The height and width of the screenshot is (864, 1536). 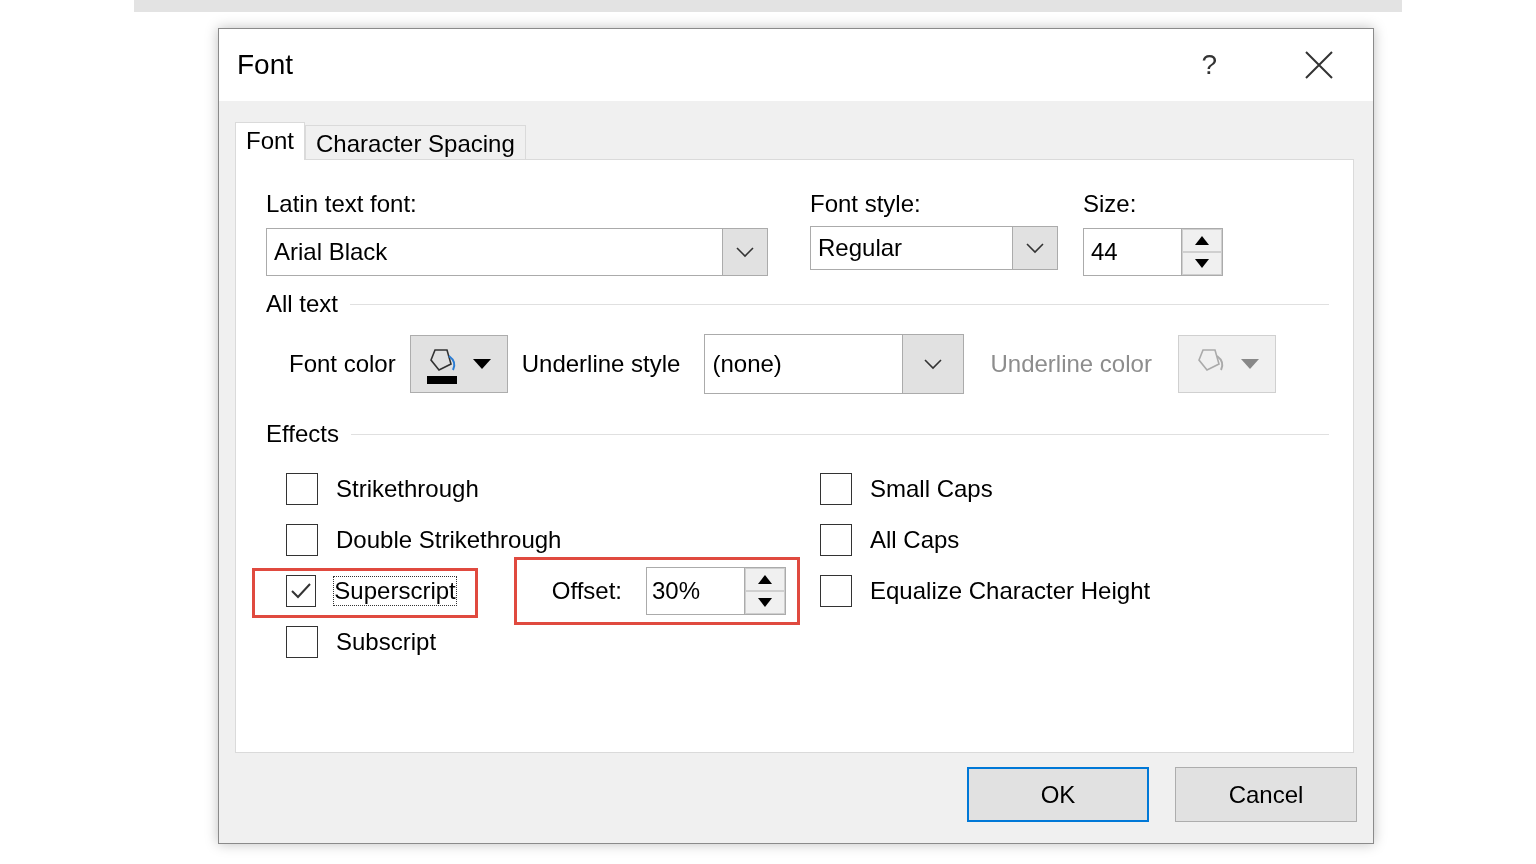 What do you see at coordinates (915, 540) in the screenshot?
I see `checkbox-label: All Caps` at bounding box center [915, 540].